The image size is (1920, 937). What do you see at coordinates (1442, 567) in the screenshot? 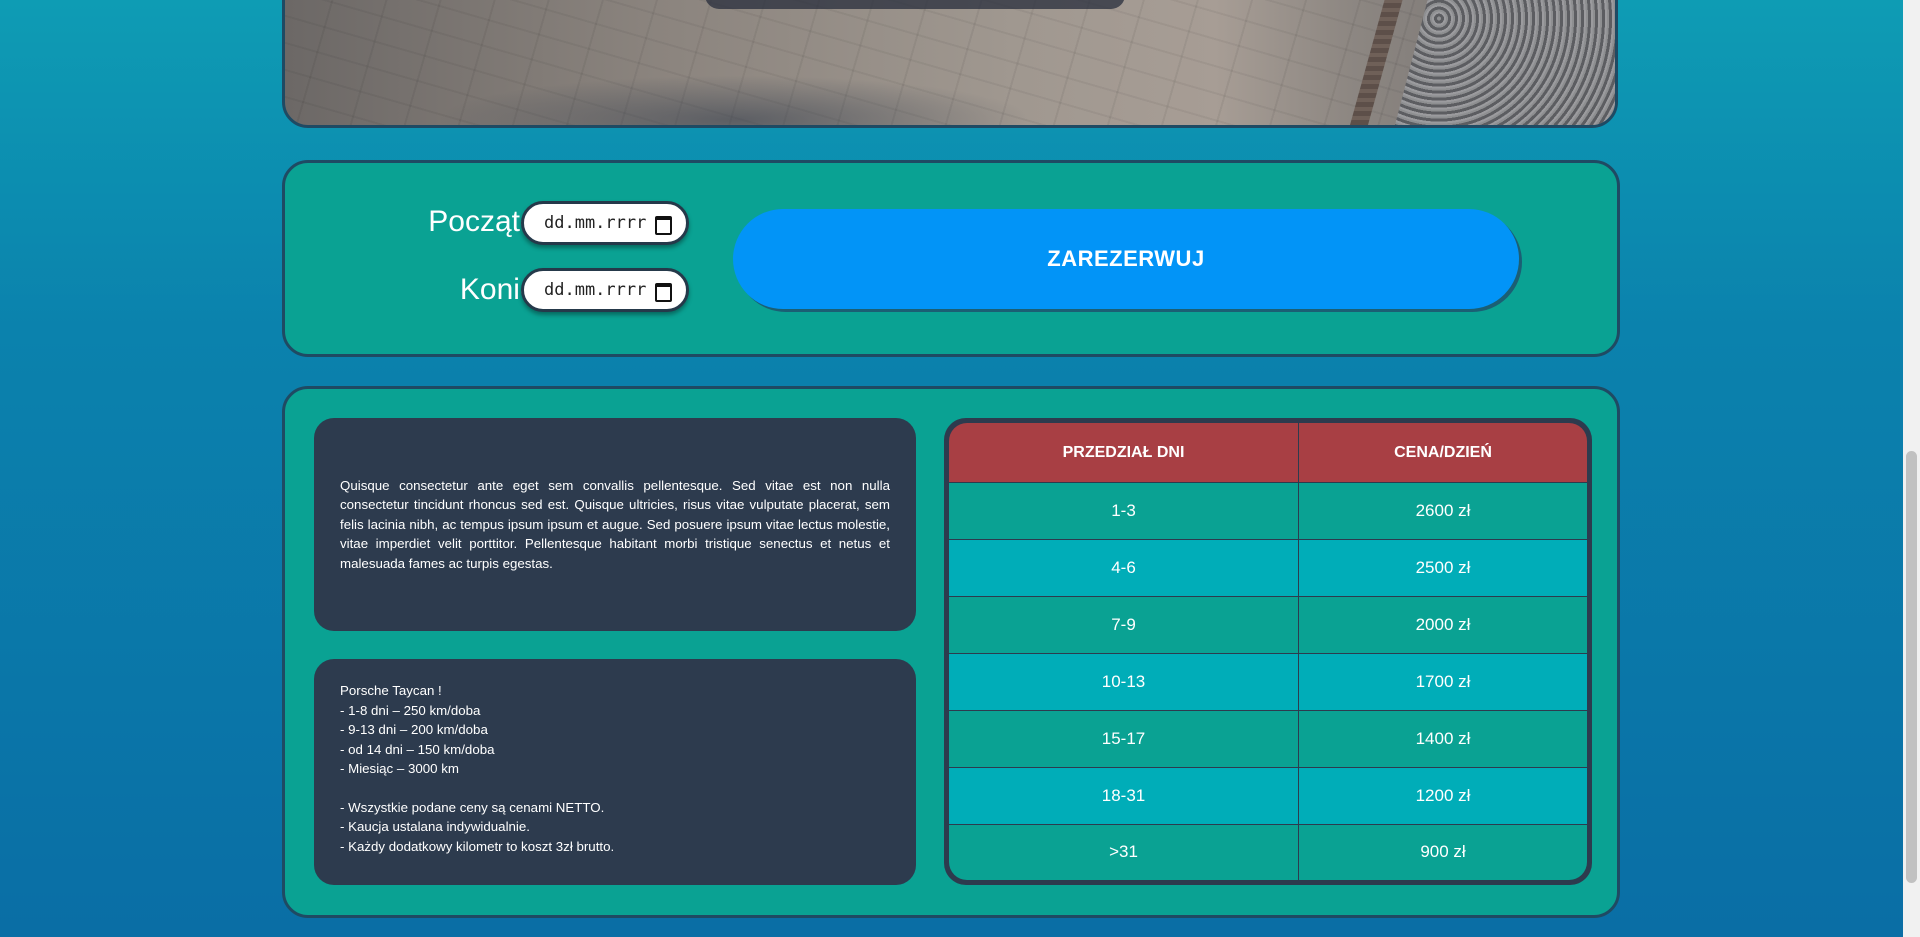
I see `price-cell: 2500 zł` at bounding box center [1442, 567].